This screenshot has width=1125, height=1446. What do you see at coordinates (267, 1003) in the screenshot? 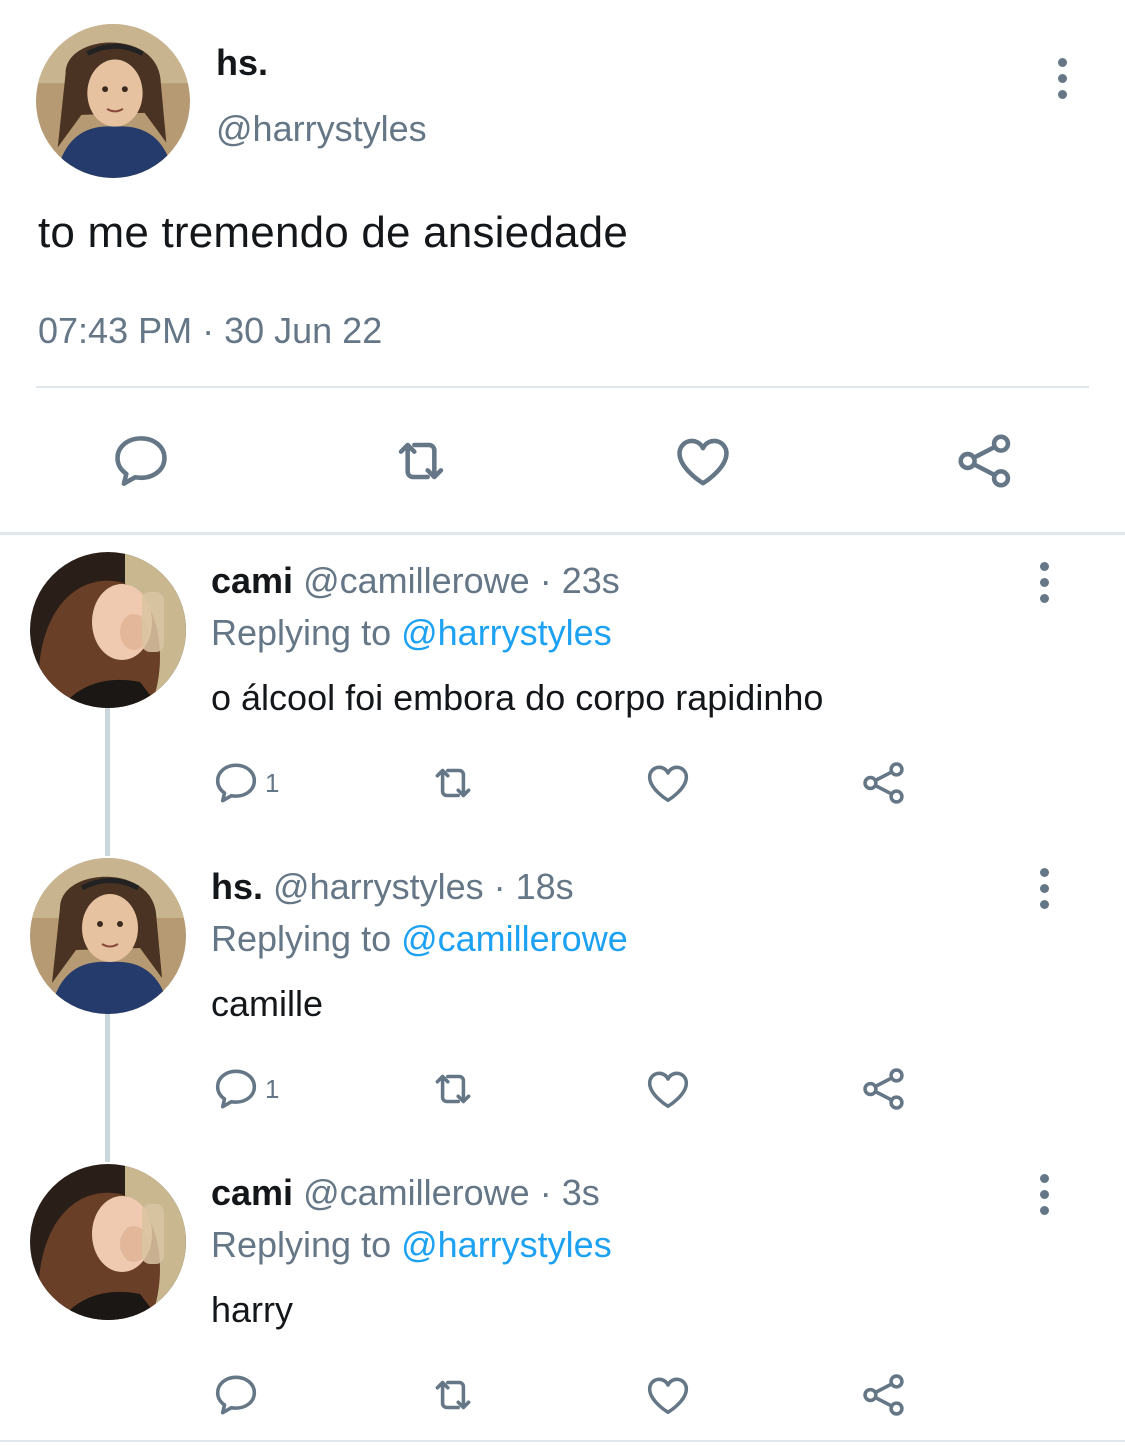
I see `reply-text: camille` at bounding box center [267, 1003].